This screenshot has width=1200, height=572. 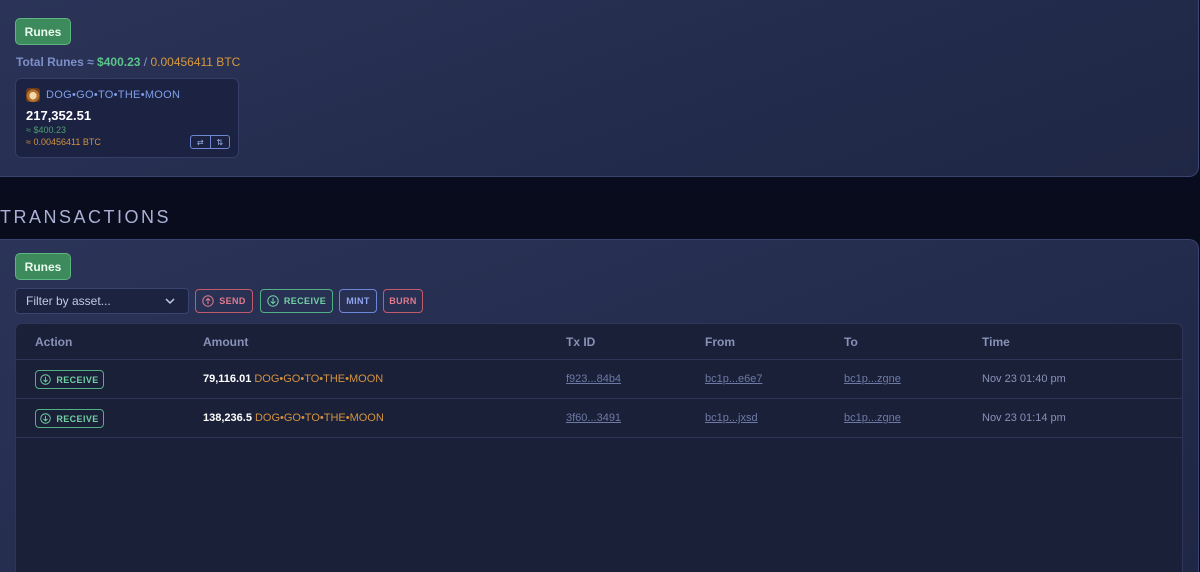 What do you see at coordinates (43, 266) in the screenshot?
I see `transactions-runes-tab-button: Runes` at bounding box center [43, 266].